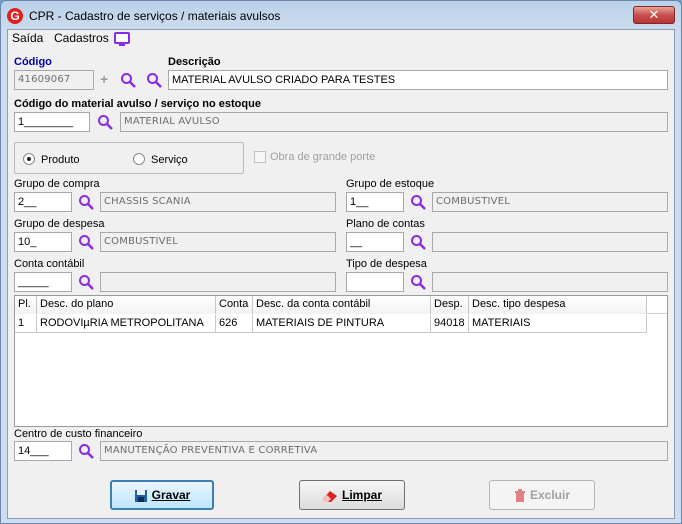 The height and width of the screenshot is (524, 682). What do you see at coordinates (126, 305) in the screenshot?
I see `col-desc-plano: Desc. do plano` at bounding box center [126, 305].